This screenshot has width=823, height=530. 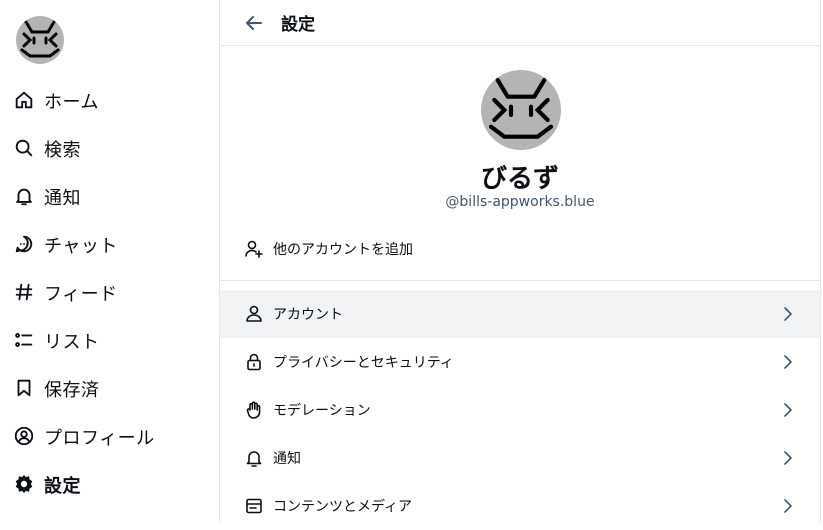 What do you see at coordinates (72, 342) in the screenshot?
I see `nav-item-label: リスト` at bounding box center [72, 342].